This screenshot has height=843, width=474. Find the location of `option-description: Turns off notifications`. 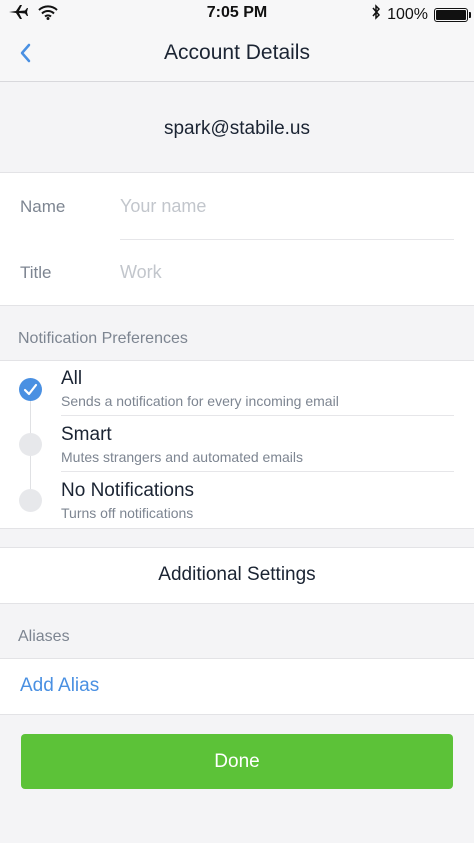

option-description: Turns off notifications is located at coordinates (127, 513).